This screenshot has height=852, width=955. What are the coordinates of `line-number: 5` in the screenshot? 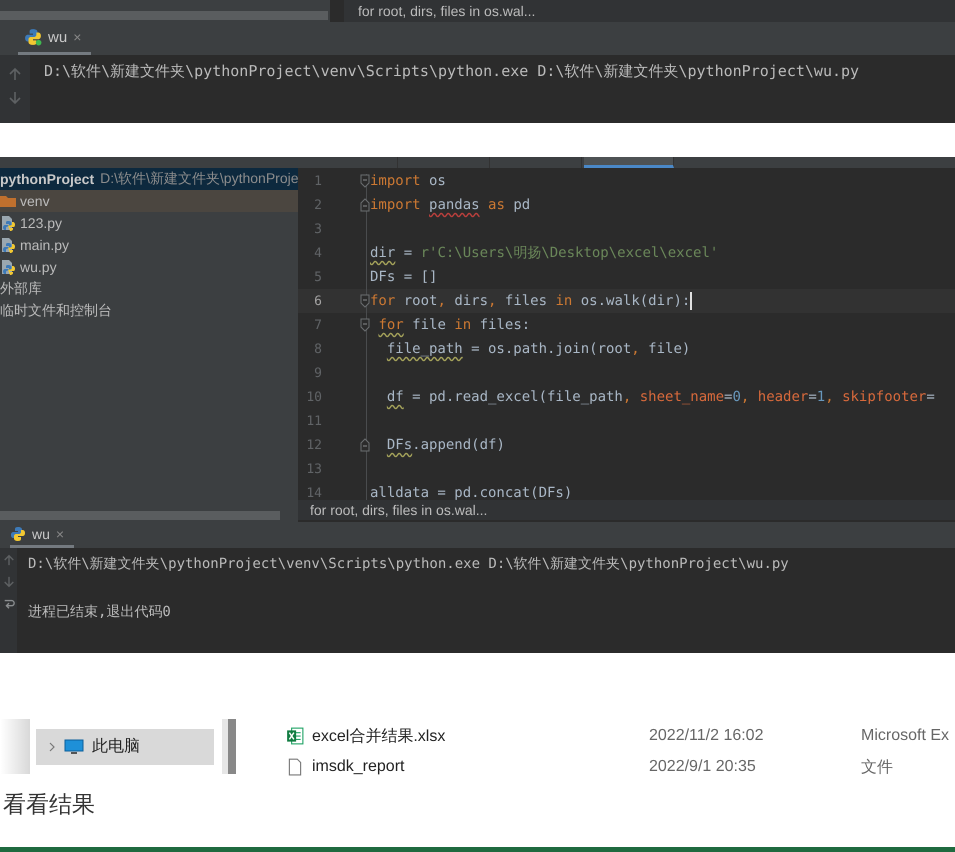 It's located at (317, 277).